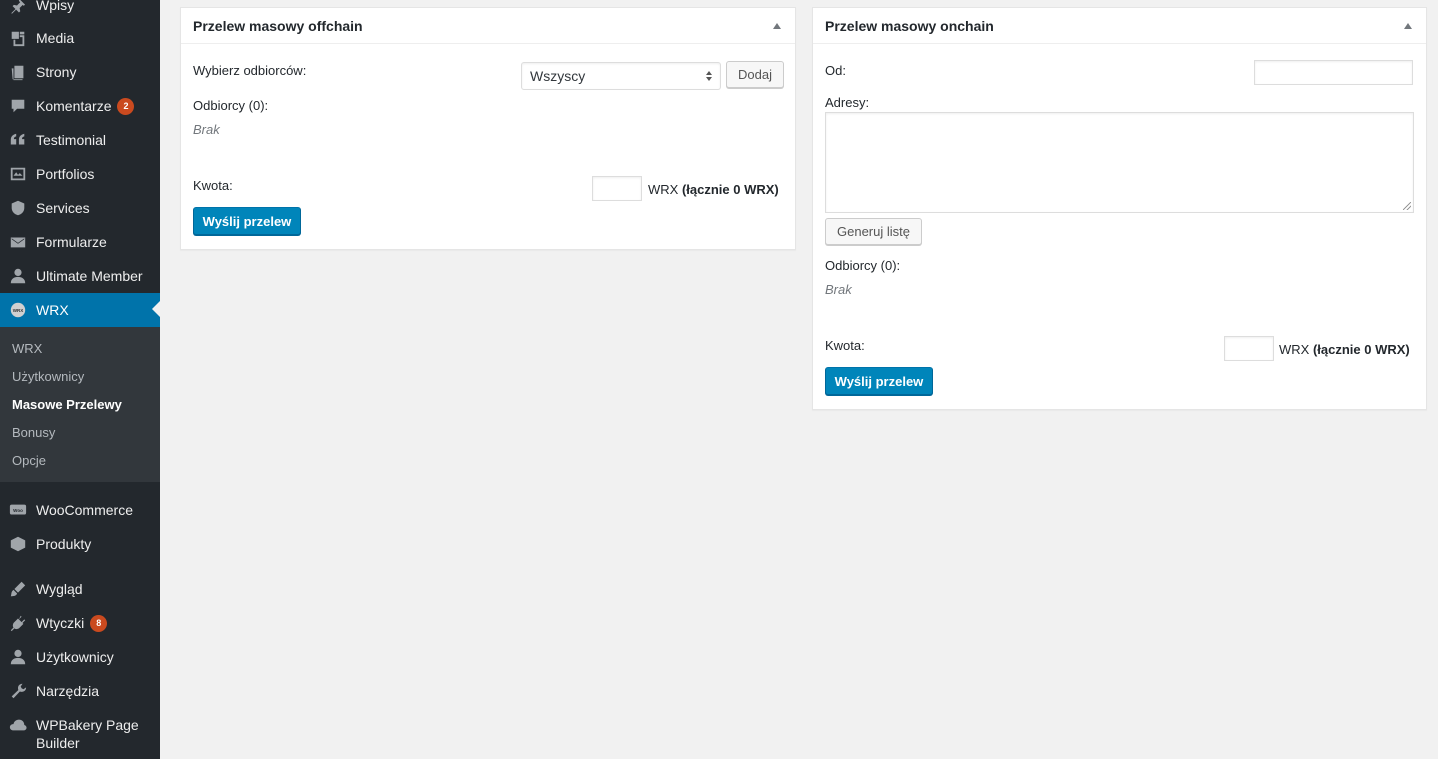 This screenshot has height=759, width=1438. Describe the element at coordinates (18, 725) in the screenshot. I see `cloud-icon` at that location.